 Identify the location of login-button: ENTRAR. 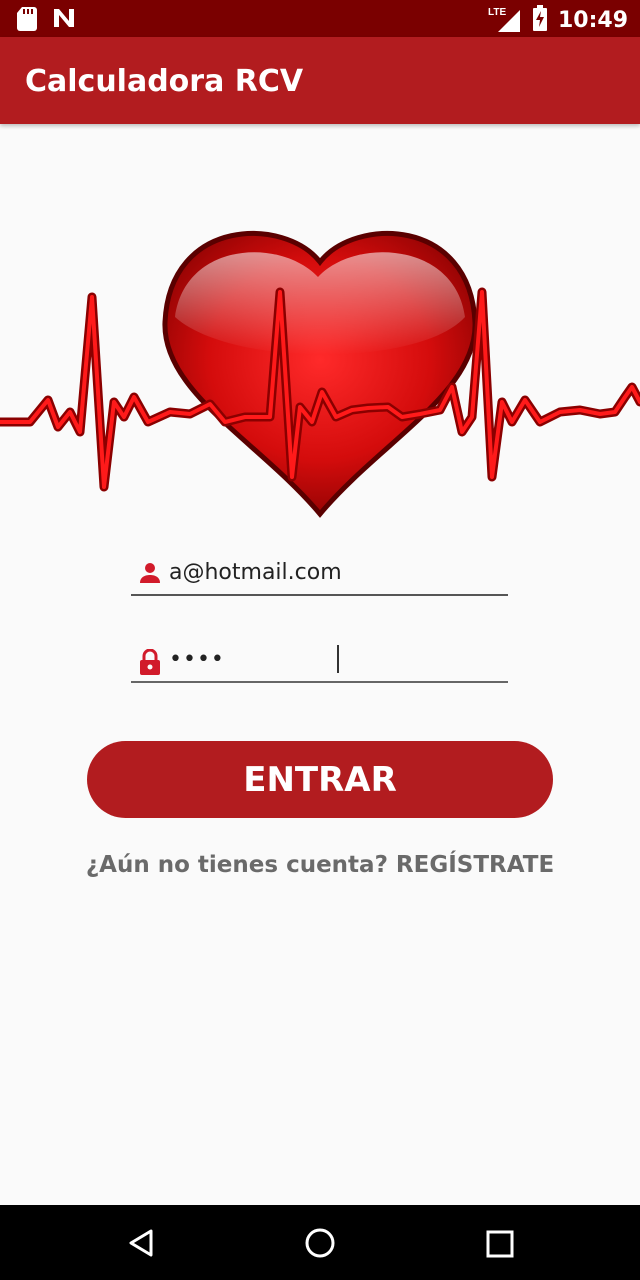
(320, 779).